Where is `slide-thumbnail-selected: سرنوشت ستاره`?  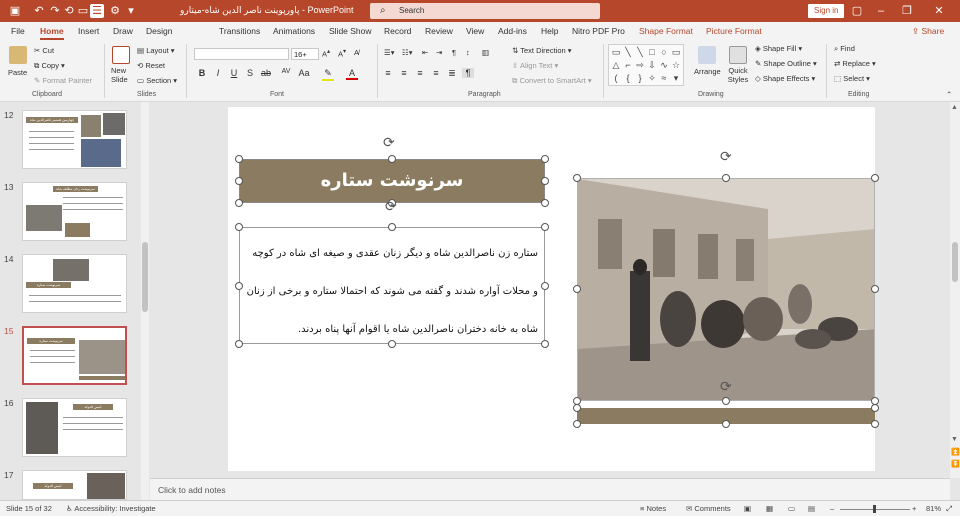
slide-thumbnail-selected: سرنوشت ستاره is located at coordinates (74, 355).